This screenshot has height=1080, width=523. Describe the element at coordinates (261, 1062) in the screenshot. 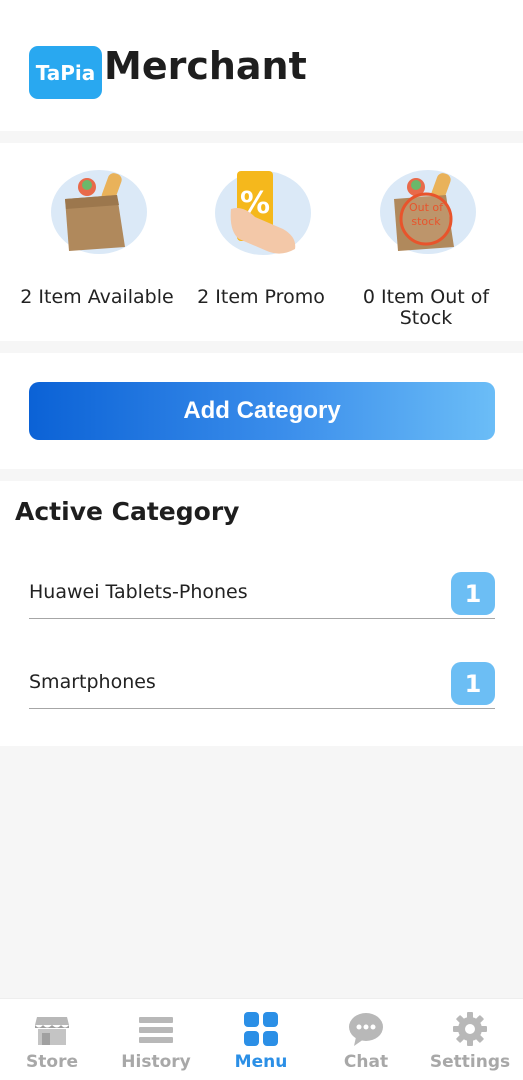

I see `nav-label: Menu` at that location.